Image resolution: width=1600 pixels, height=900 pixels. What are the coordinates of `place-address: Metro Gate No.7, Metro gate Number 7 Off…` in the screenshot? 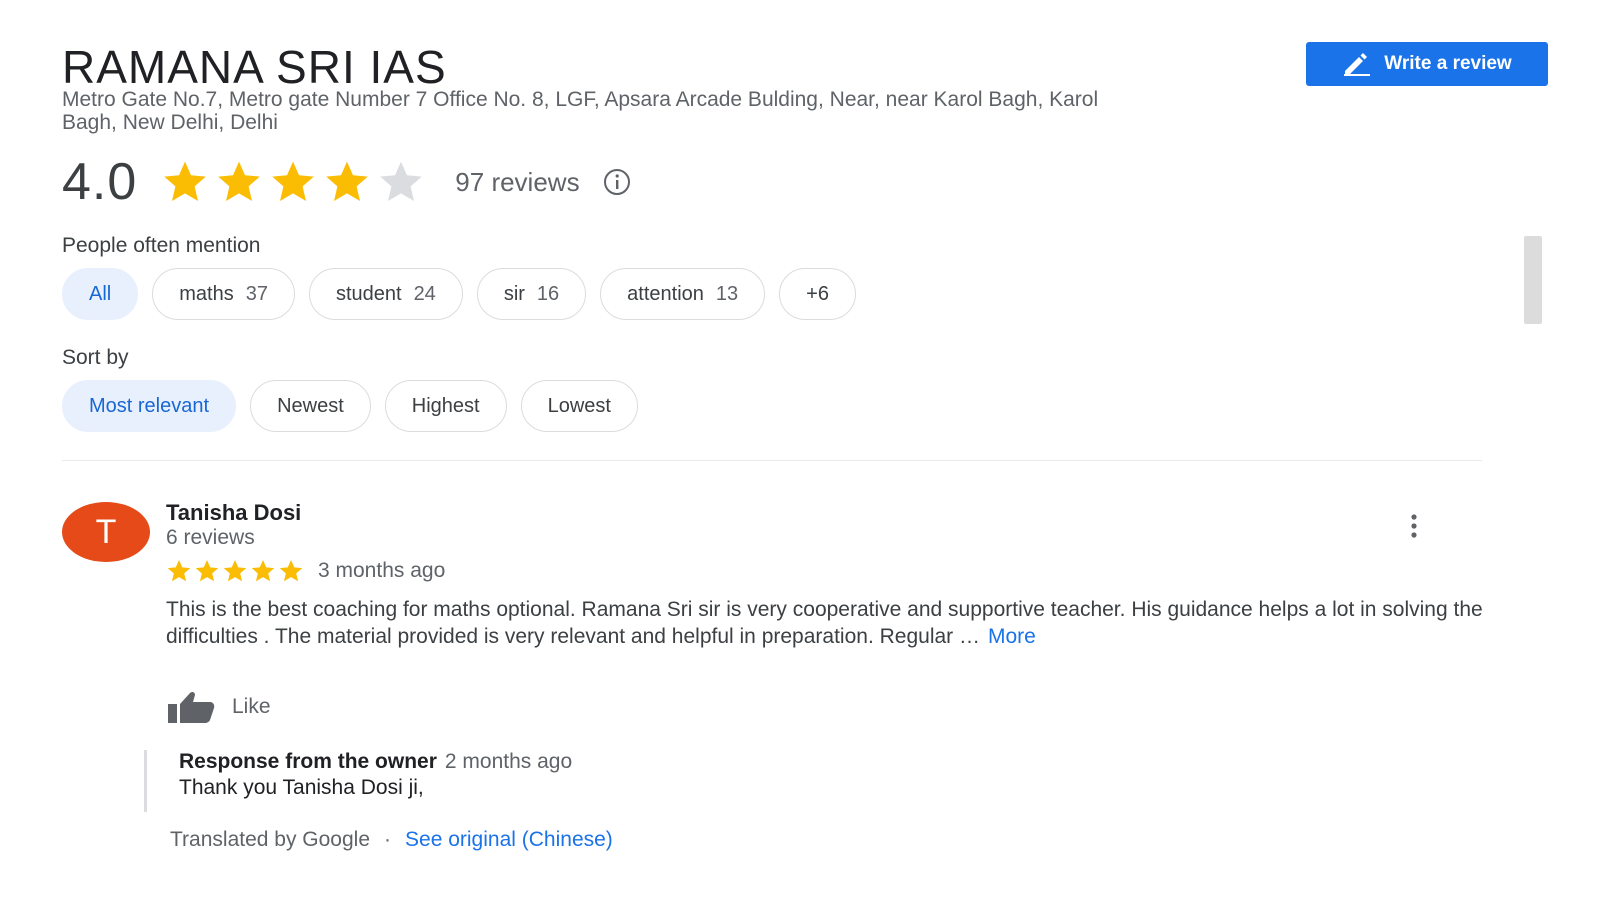 It's located at (580, 111).